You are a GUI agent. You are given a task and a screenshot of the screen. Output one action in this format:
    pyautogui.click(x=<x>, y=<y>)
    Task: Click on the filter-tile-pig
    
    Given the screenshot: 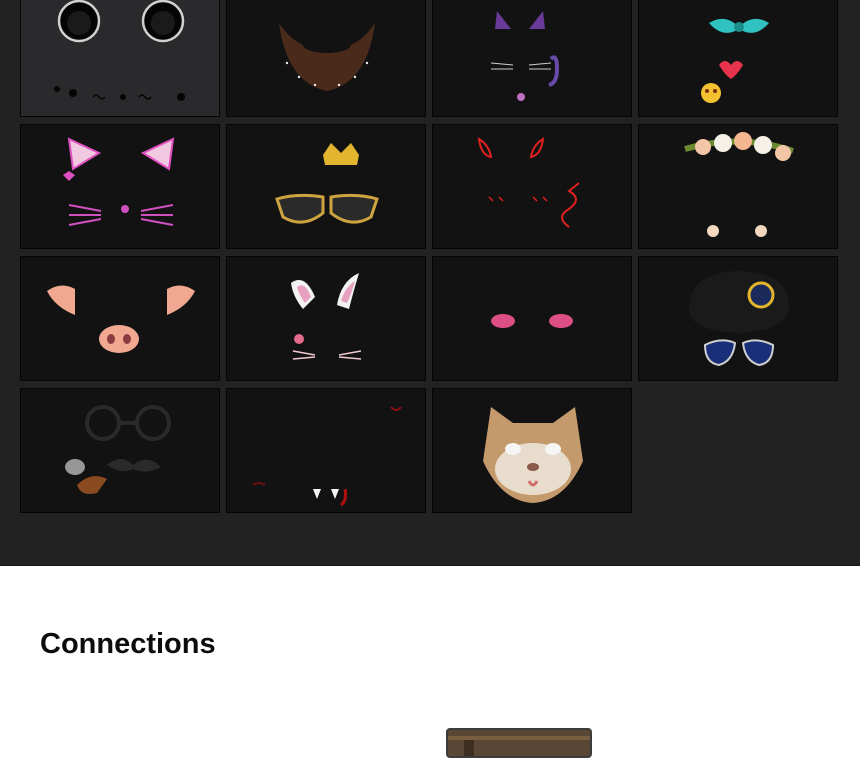 What is the action you would take?
    pyautogui.click(x=120, y=318)
    